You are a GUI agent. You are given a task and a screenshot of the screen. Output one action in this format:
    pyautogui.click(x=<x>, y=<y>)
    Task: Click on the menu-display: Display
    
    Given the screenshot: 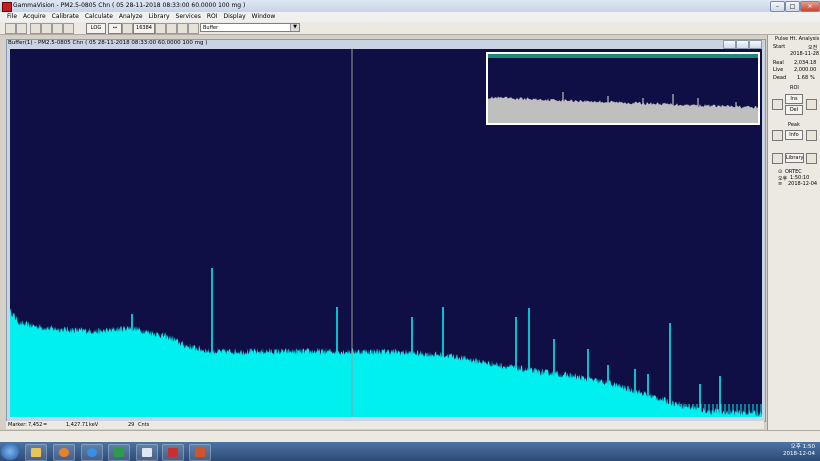 What is the action you would take?
    pyautogui.click(x=235, y=17)
    